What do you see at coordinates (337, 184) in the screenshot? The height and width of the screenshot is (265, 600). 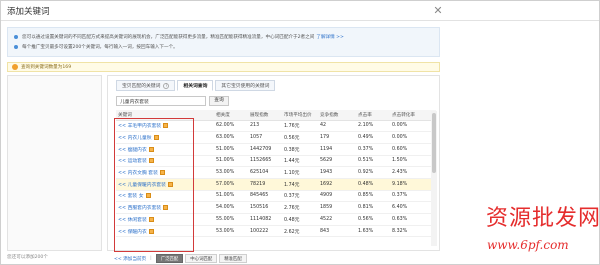 I see `cell-comp: 1692` at bounding box center [337, 184].